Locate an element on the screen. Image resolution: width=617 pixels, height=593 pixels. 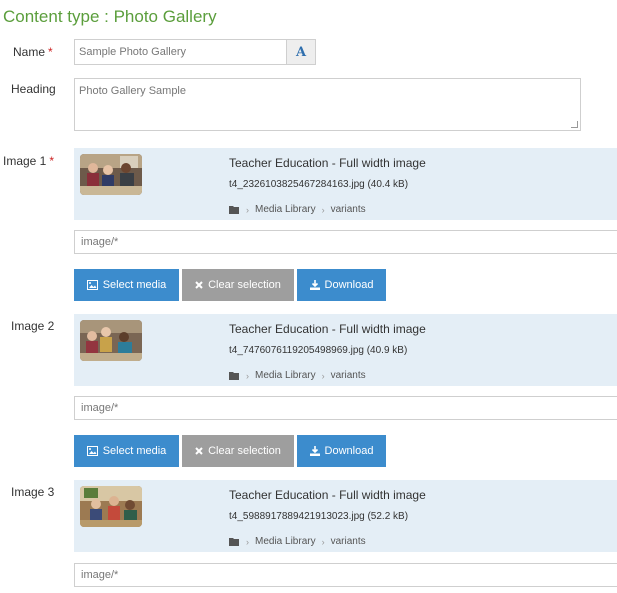
image-1-filename: t4_2326103825467284163.jpg (40.4 kB) is located at coordinates (319, 184).